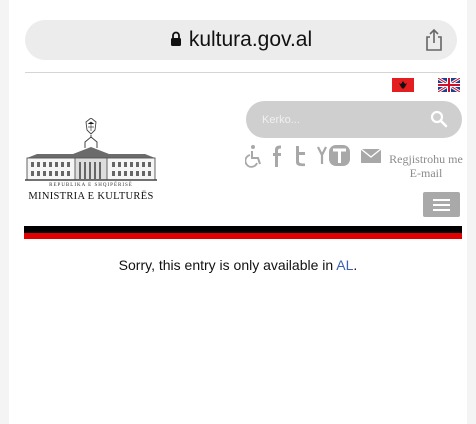 The height and width of the screenshot is (424, 476). Describe the element at coordinates (175, 38) in the screenshot. I see `lock-icon` at that location.